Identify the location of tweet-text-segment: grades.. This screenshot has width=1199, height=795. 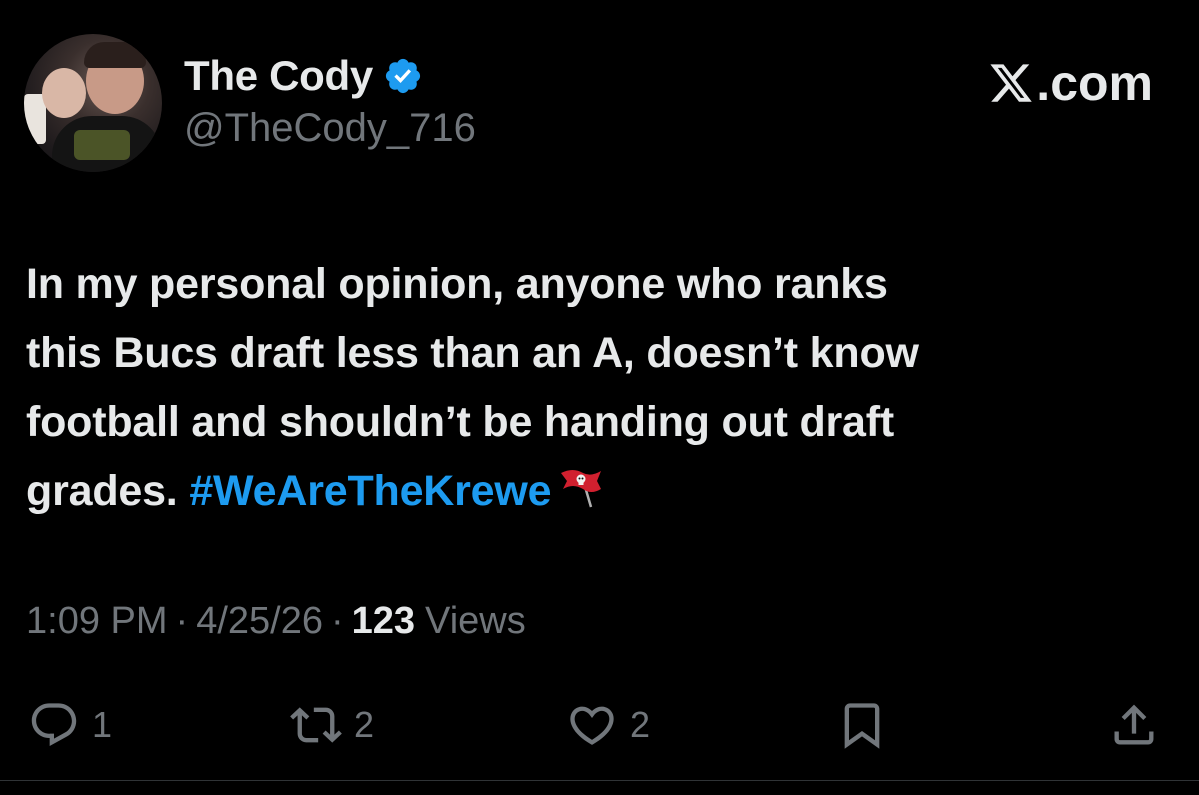
(108, 491).